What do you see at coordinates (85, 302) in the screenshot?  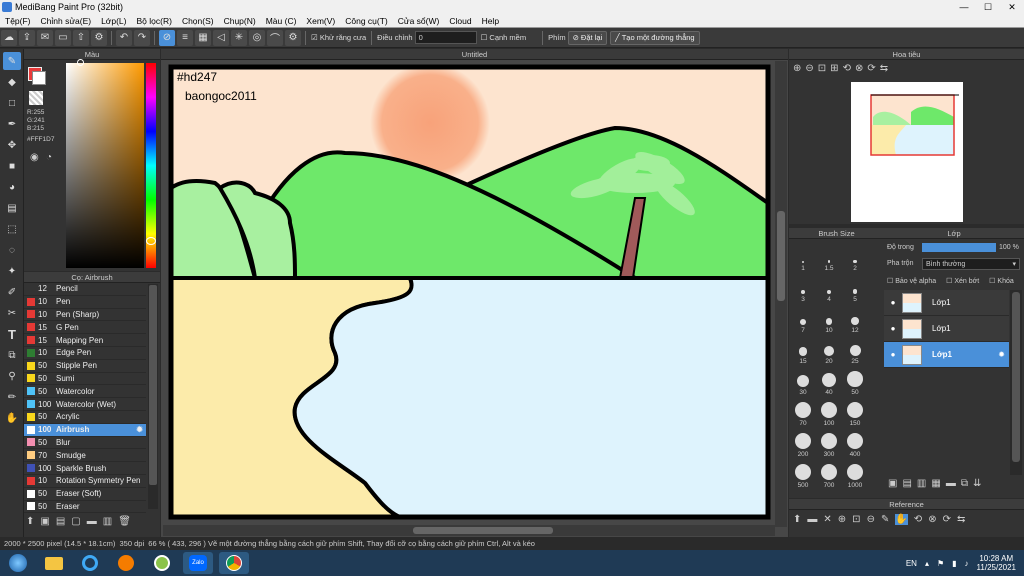 I see `brush-item: 10 Pen` at bounding box center [85, 302].